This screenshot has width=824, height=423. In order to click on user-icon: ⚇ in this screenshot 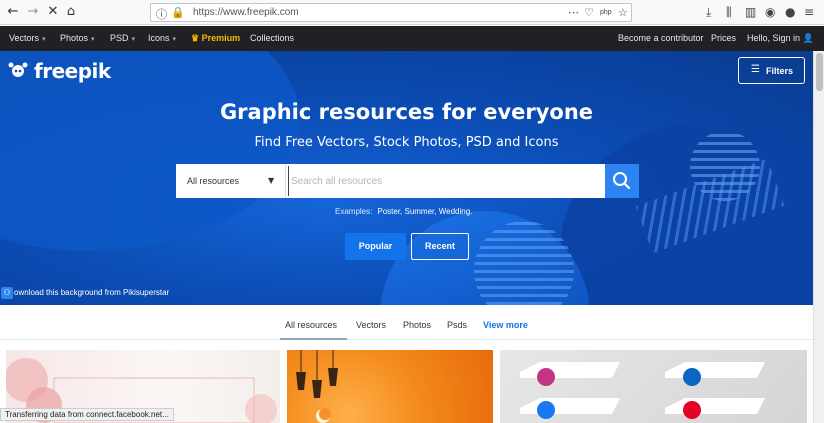, I will do `click(7, 293)`.